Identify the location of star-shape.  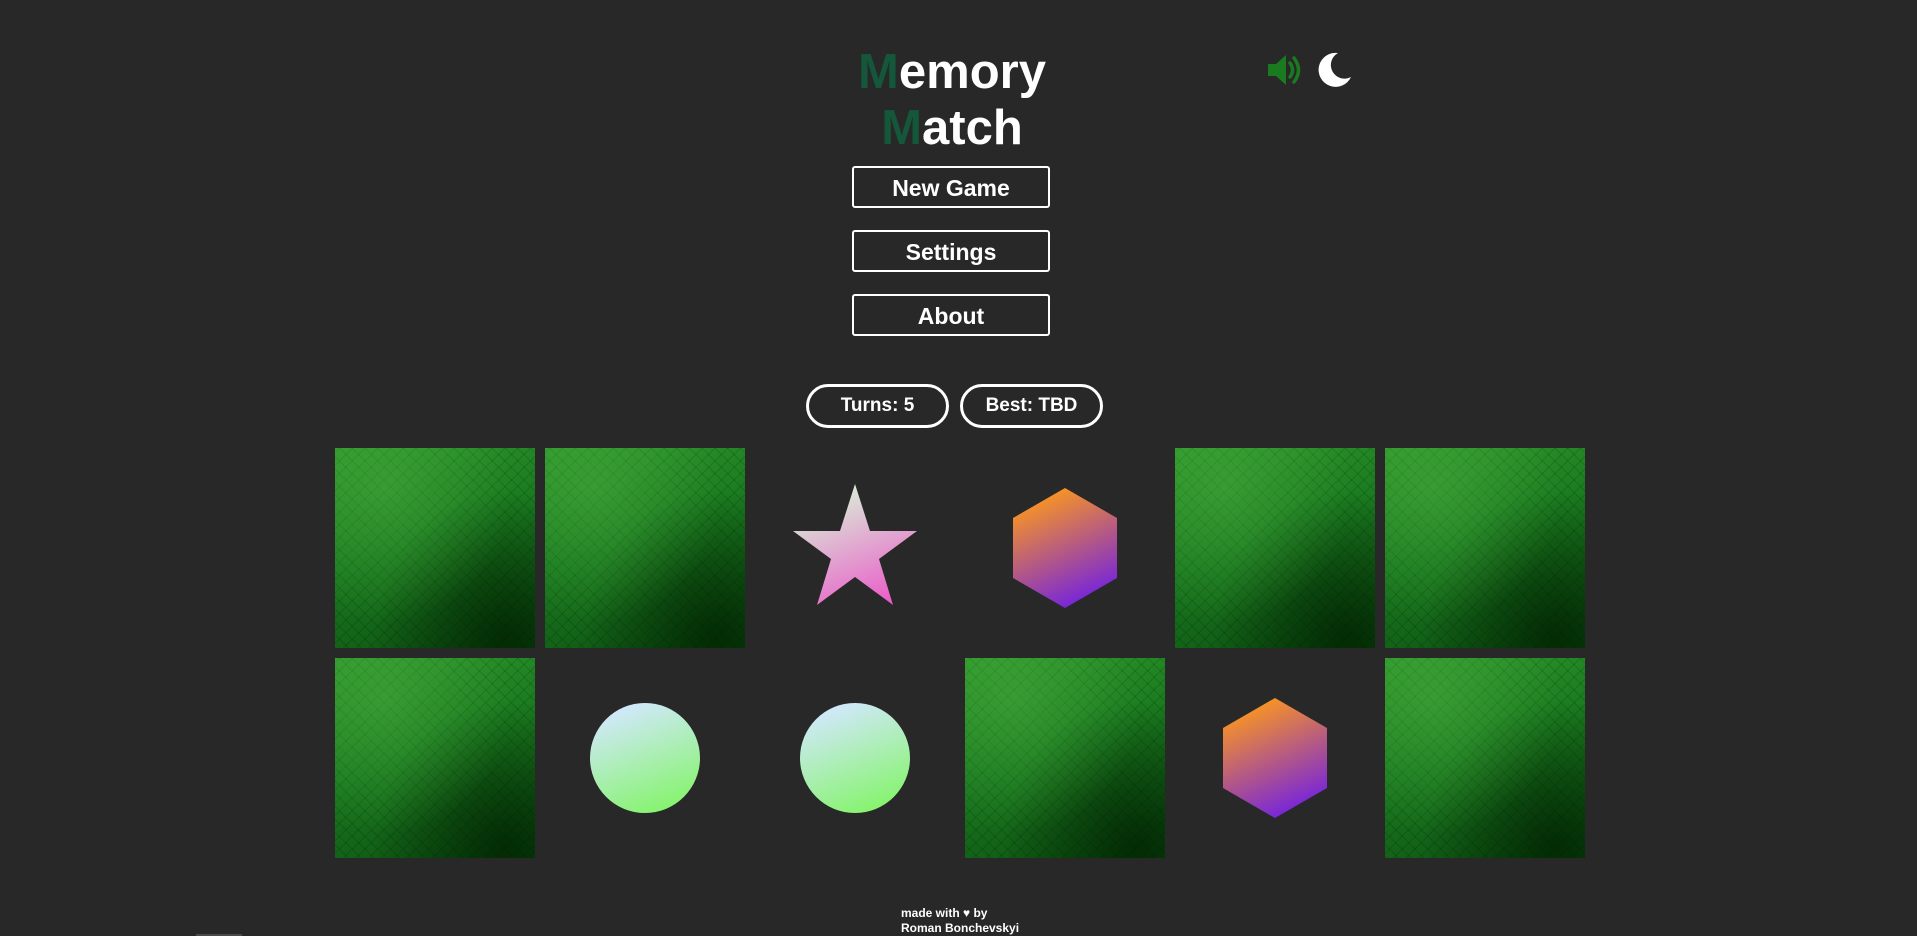
(855, 544).